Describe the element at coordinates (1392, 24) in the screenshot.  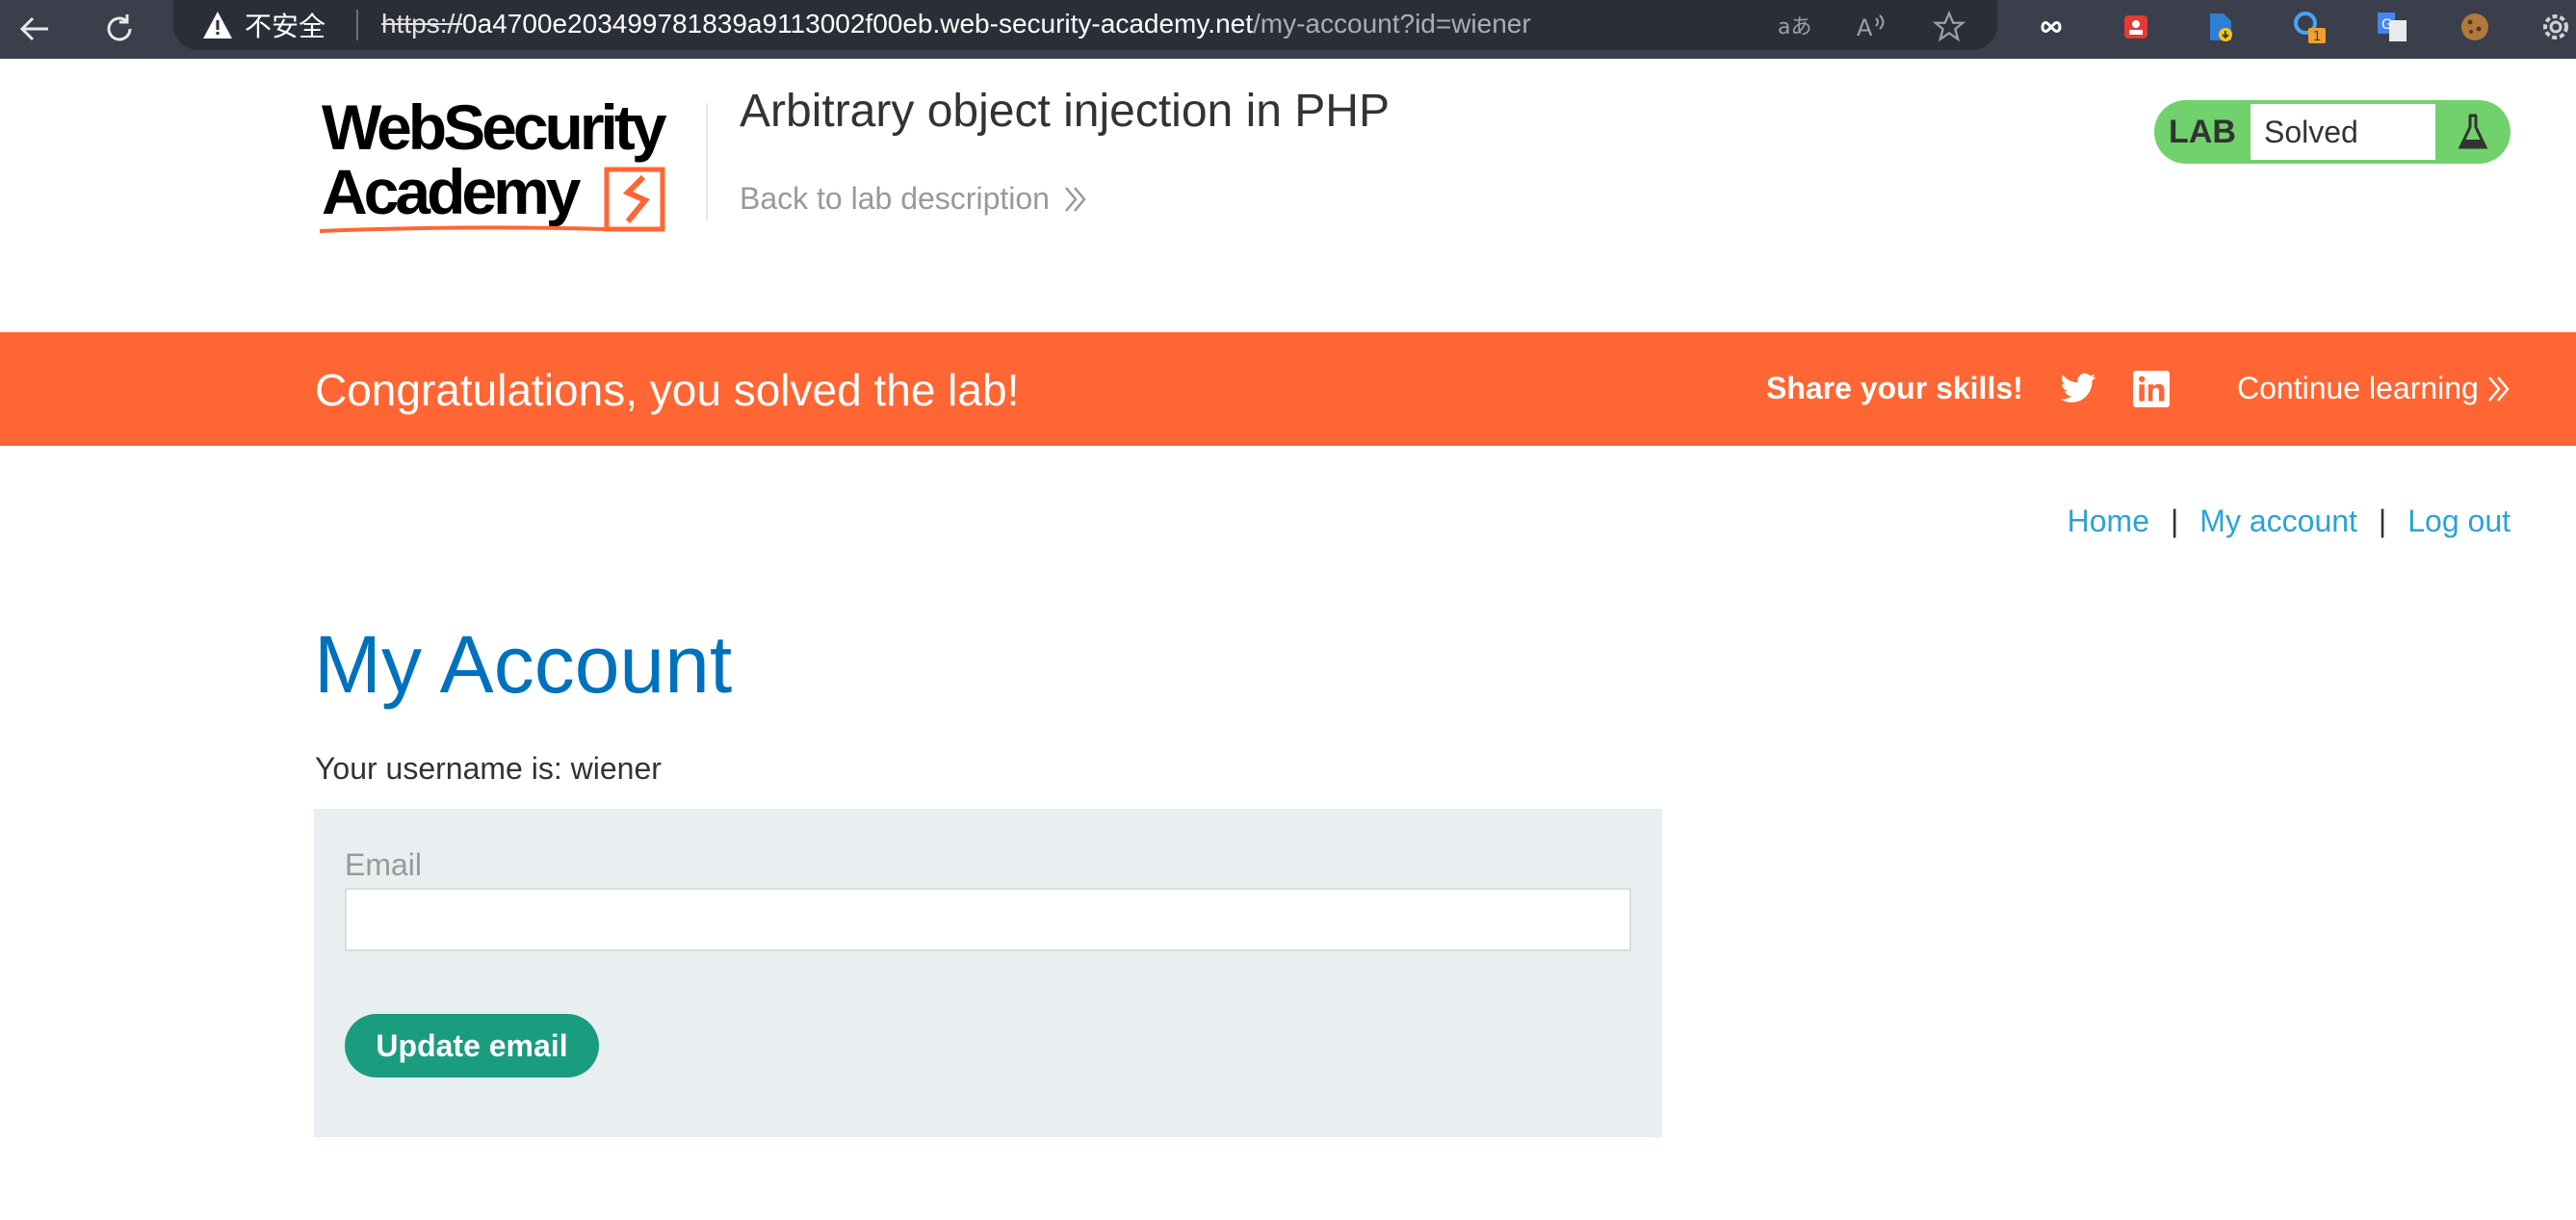
I see `url-path: /my-account?id=wiener` at that location.